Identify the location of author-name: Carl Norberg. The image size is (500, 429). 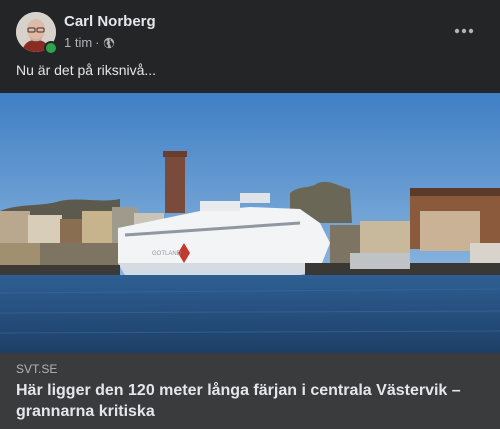
(110, 21).